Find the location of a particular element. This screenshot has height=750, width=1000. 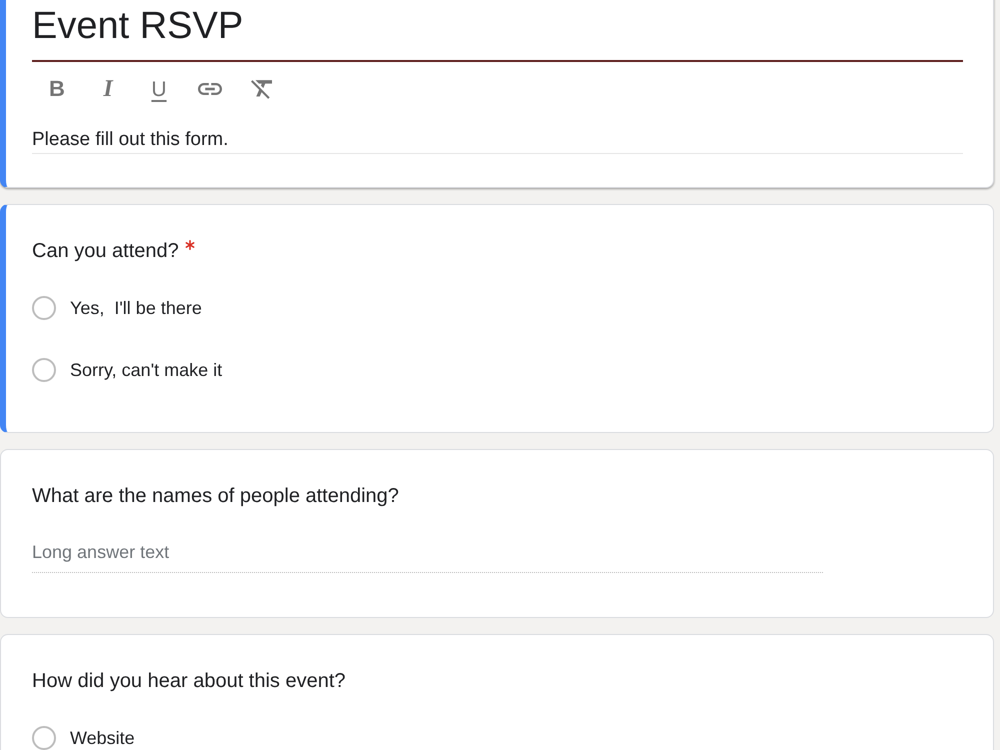

option-label: Yes, I'll be there is located at coordinates (136, 308).